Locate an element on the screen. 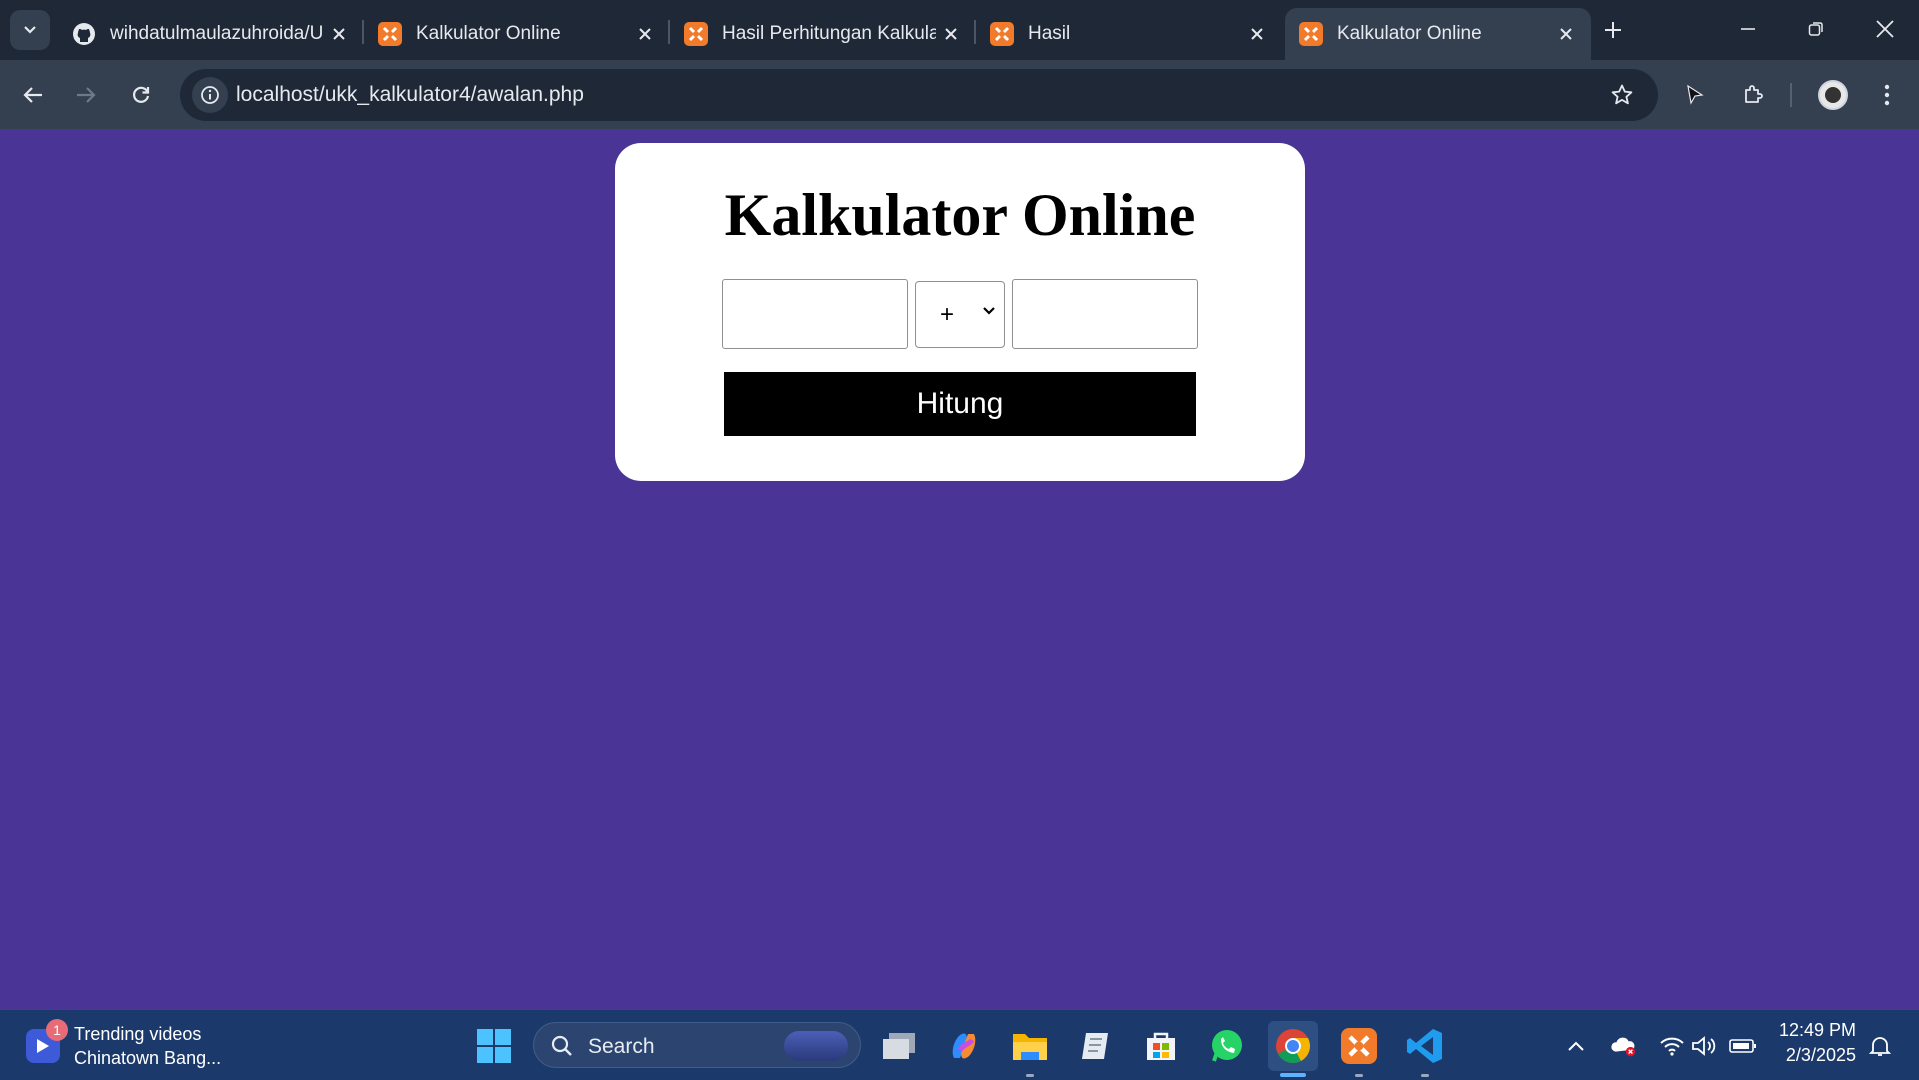 This screenshot has width=1919, height=1080. back-button is located at coordinates (33, 95).